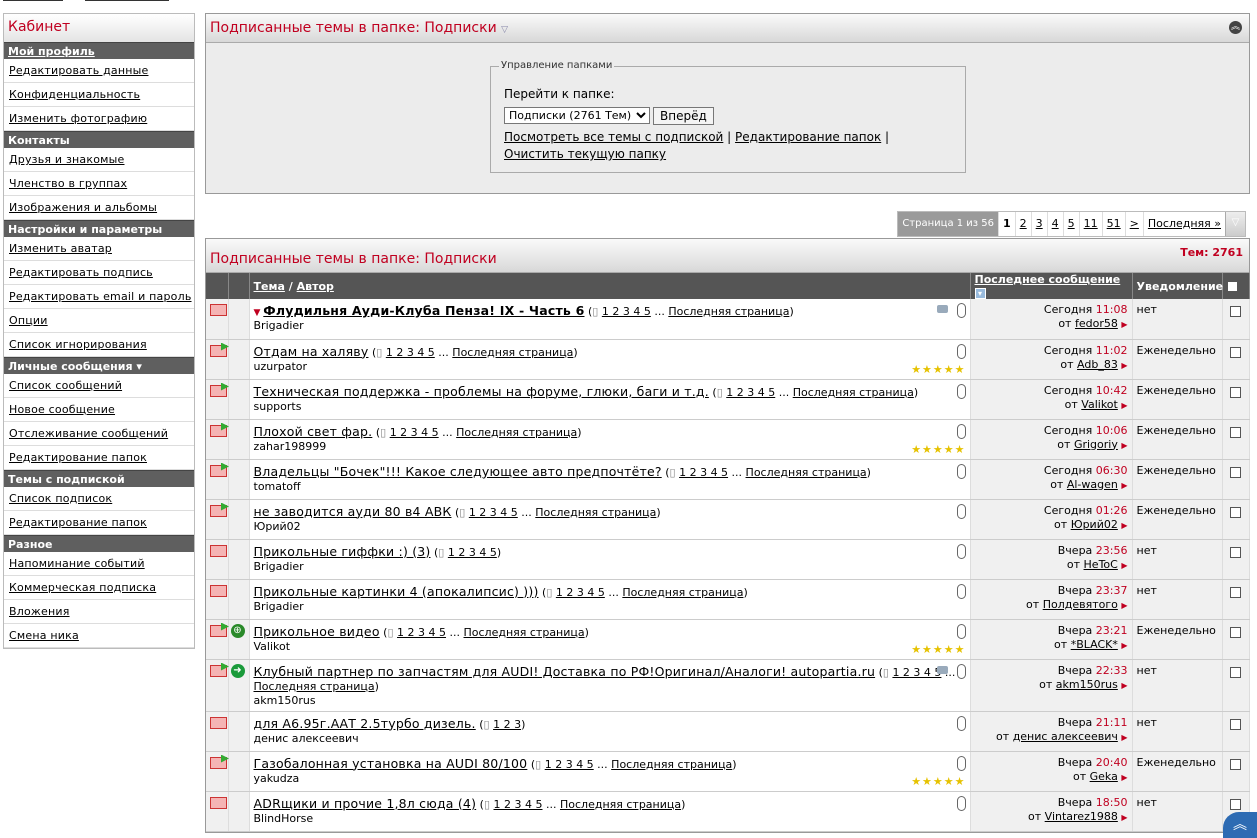 The height and width of the screenshot is (838, 1257). I want to click on topic-title-link: Плохой свет фар., so click(313, 431).